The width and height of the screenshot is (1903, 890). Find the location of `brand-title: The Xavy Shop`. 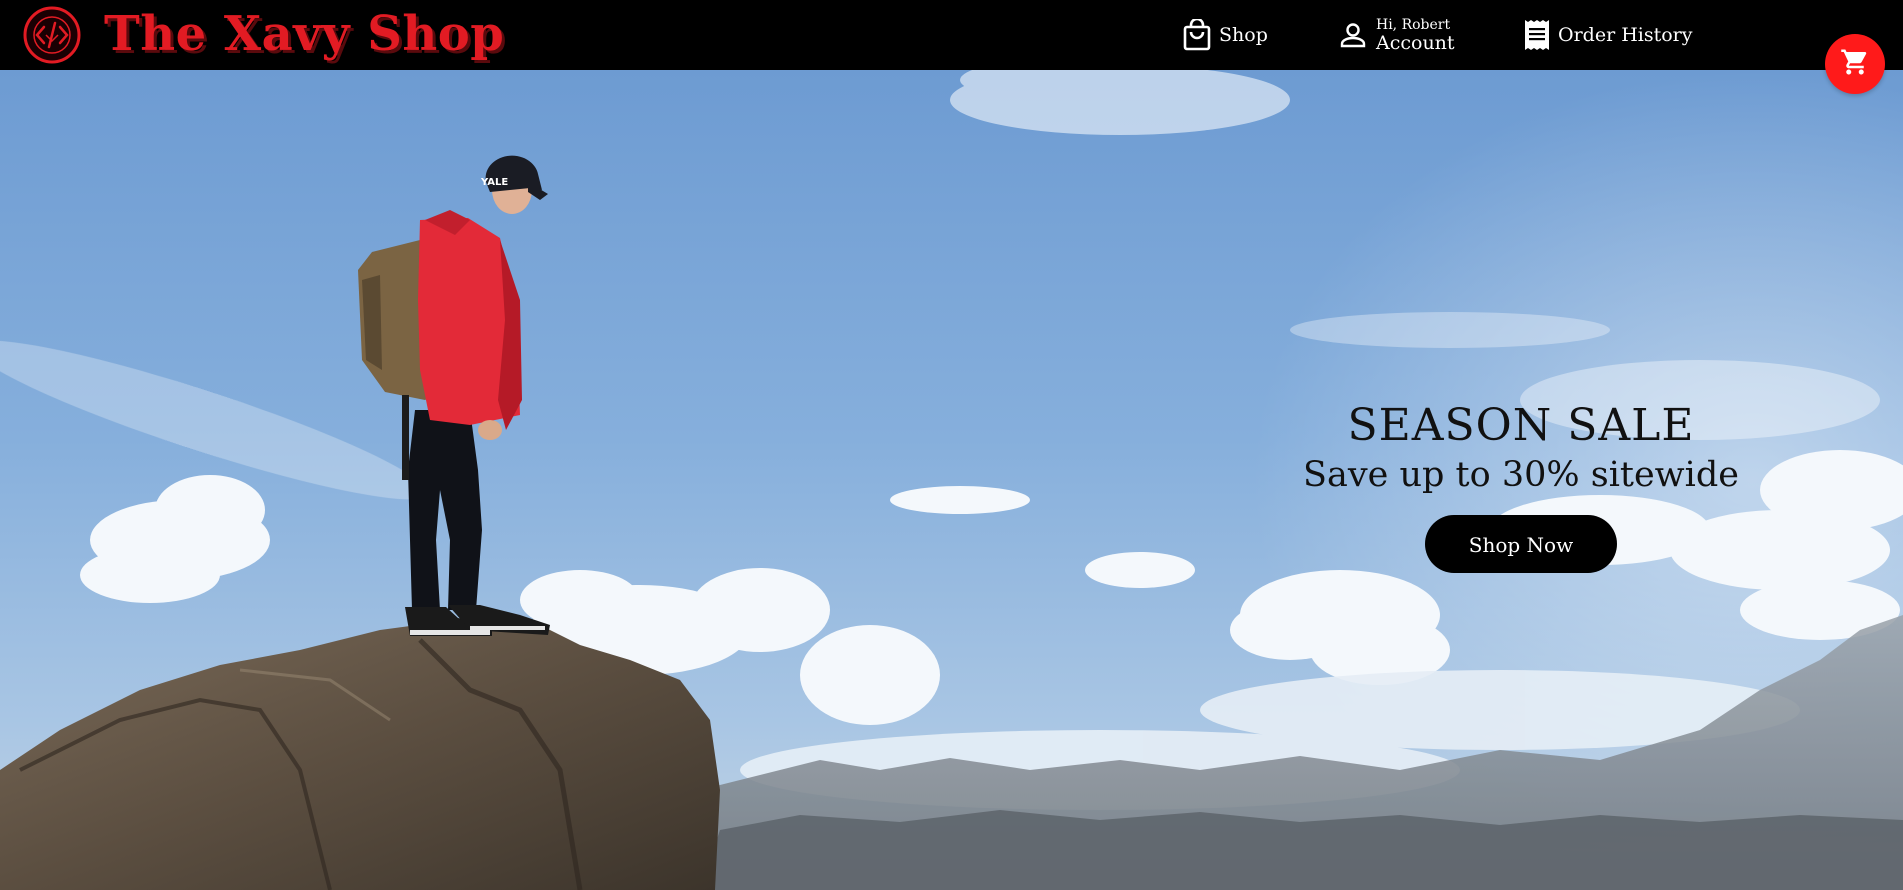

brand-title: The Xavy Shop is located at coordinates (304, 34).